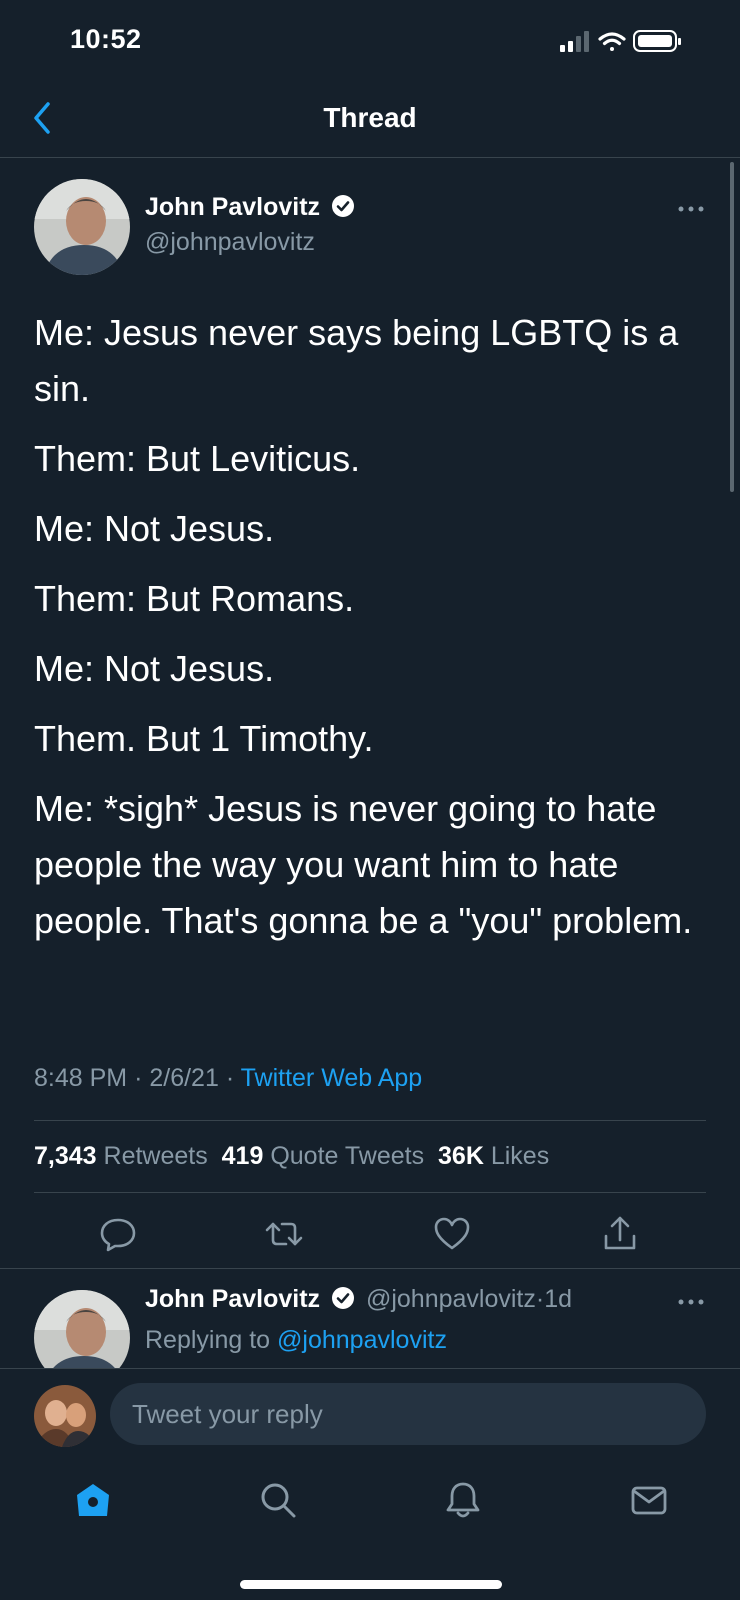 This screenshot has height=1600, width=740. I want to click on tweet-reply-input, so click(408, 1414).